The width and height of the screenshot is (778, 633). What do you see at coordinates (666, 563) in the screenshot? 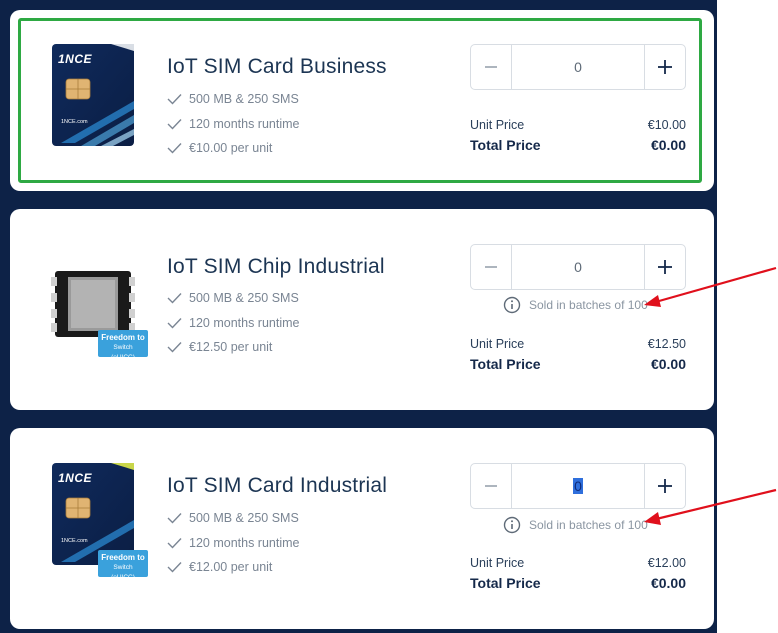
I see `unit-price-value: €12.00` at bounding box center [666, 563].